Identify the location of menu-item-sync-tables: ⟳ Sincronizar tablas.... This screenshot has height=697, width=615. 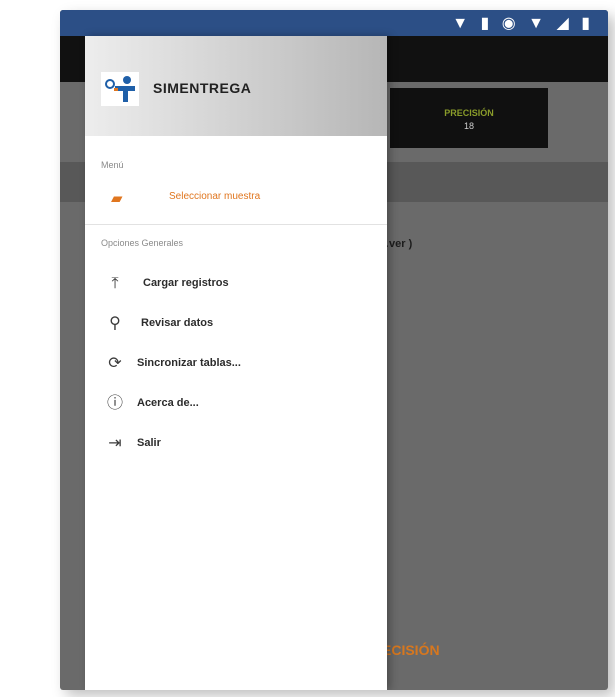
(236, 365).